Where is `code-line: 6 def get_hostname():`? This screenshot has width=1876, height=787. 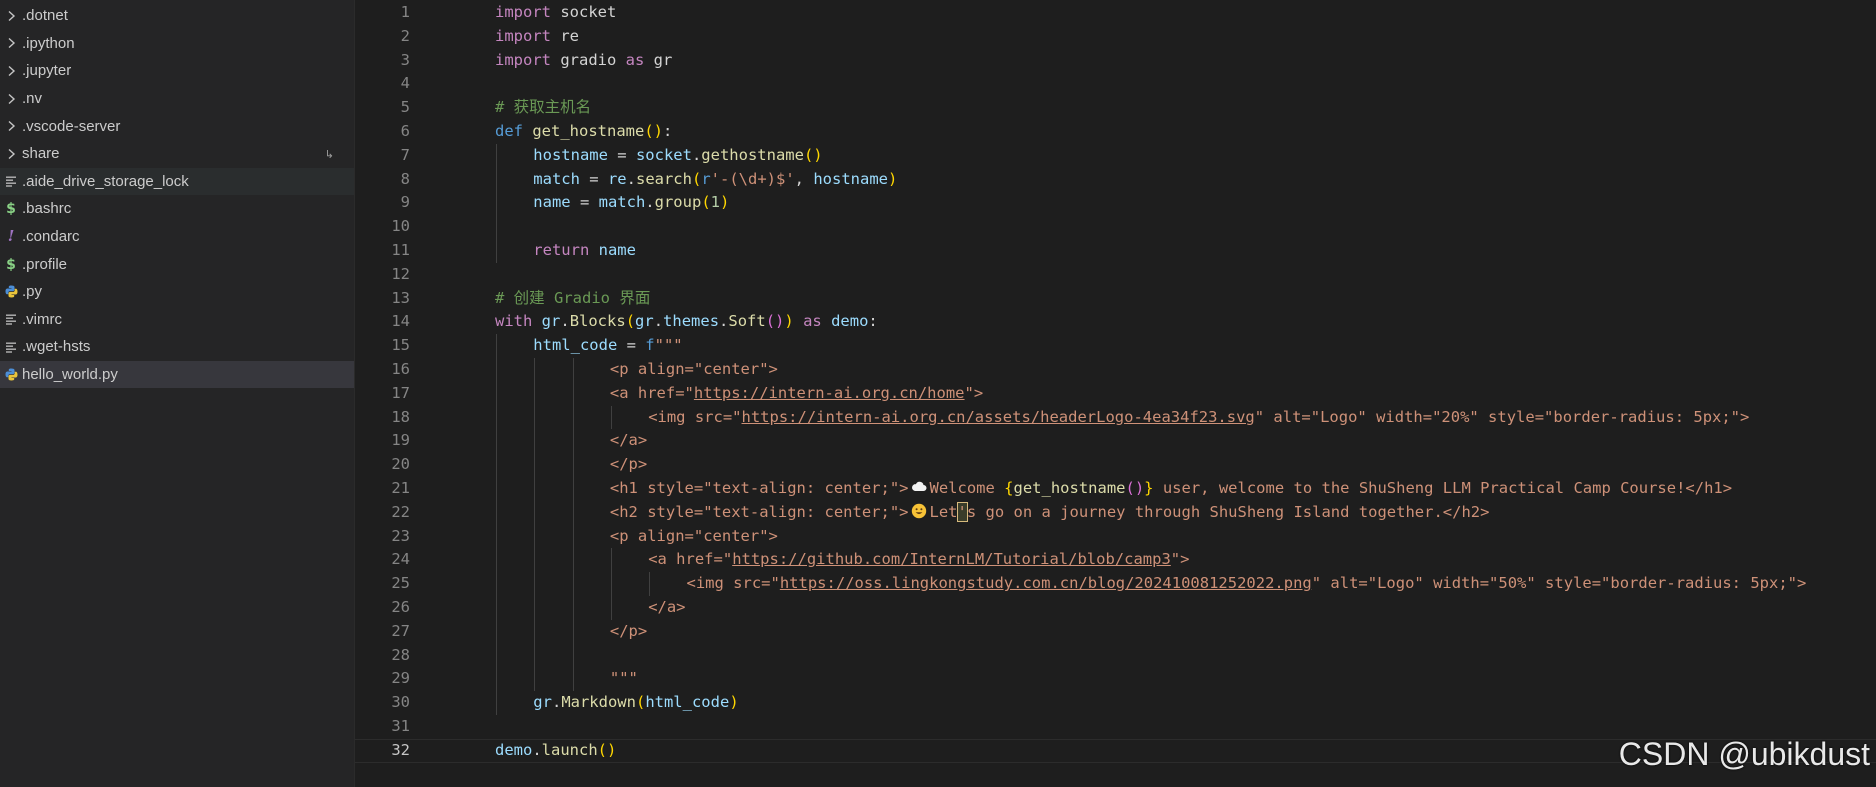
code-line: 6 def get_hostname(): is located at coordinates (1115, 132).